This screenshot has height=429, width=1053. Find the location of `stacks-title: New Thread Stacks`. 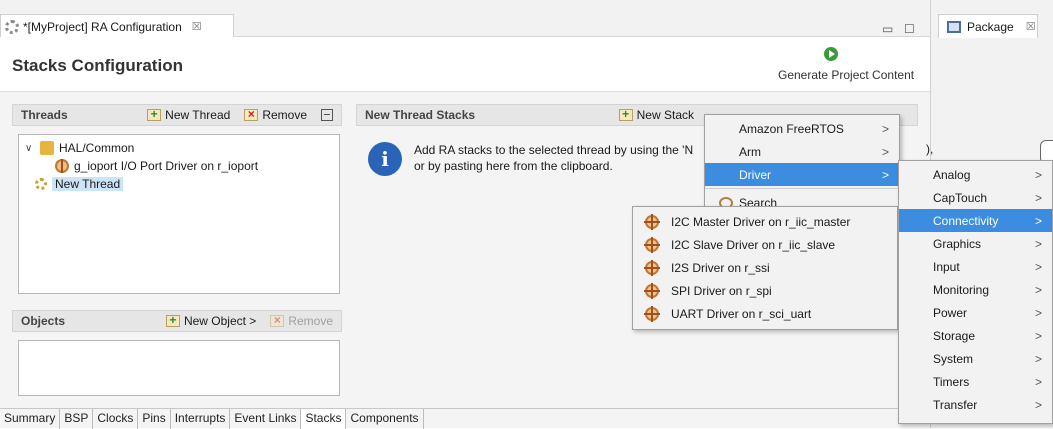

stacks-title: New Thread Stacks is located at coordinates (420, 115).